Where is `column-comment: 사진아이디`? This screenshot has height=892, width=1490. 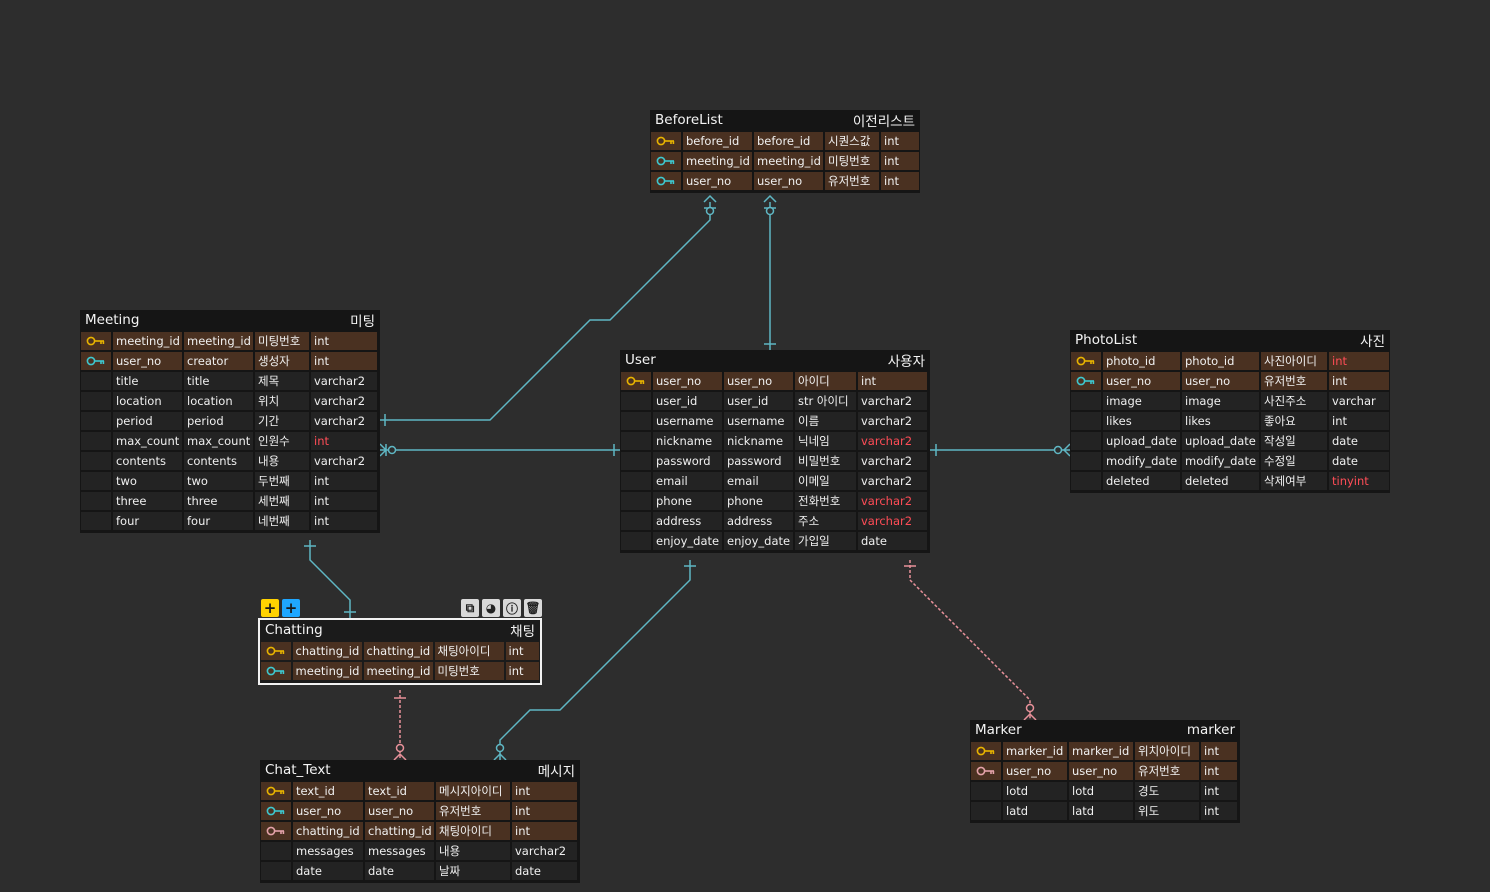 column-comment: 사진아이디 is located at coordinates (1294, 361).